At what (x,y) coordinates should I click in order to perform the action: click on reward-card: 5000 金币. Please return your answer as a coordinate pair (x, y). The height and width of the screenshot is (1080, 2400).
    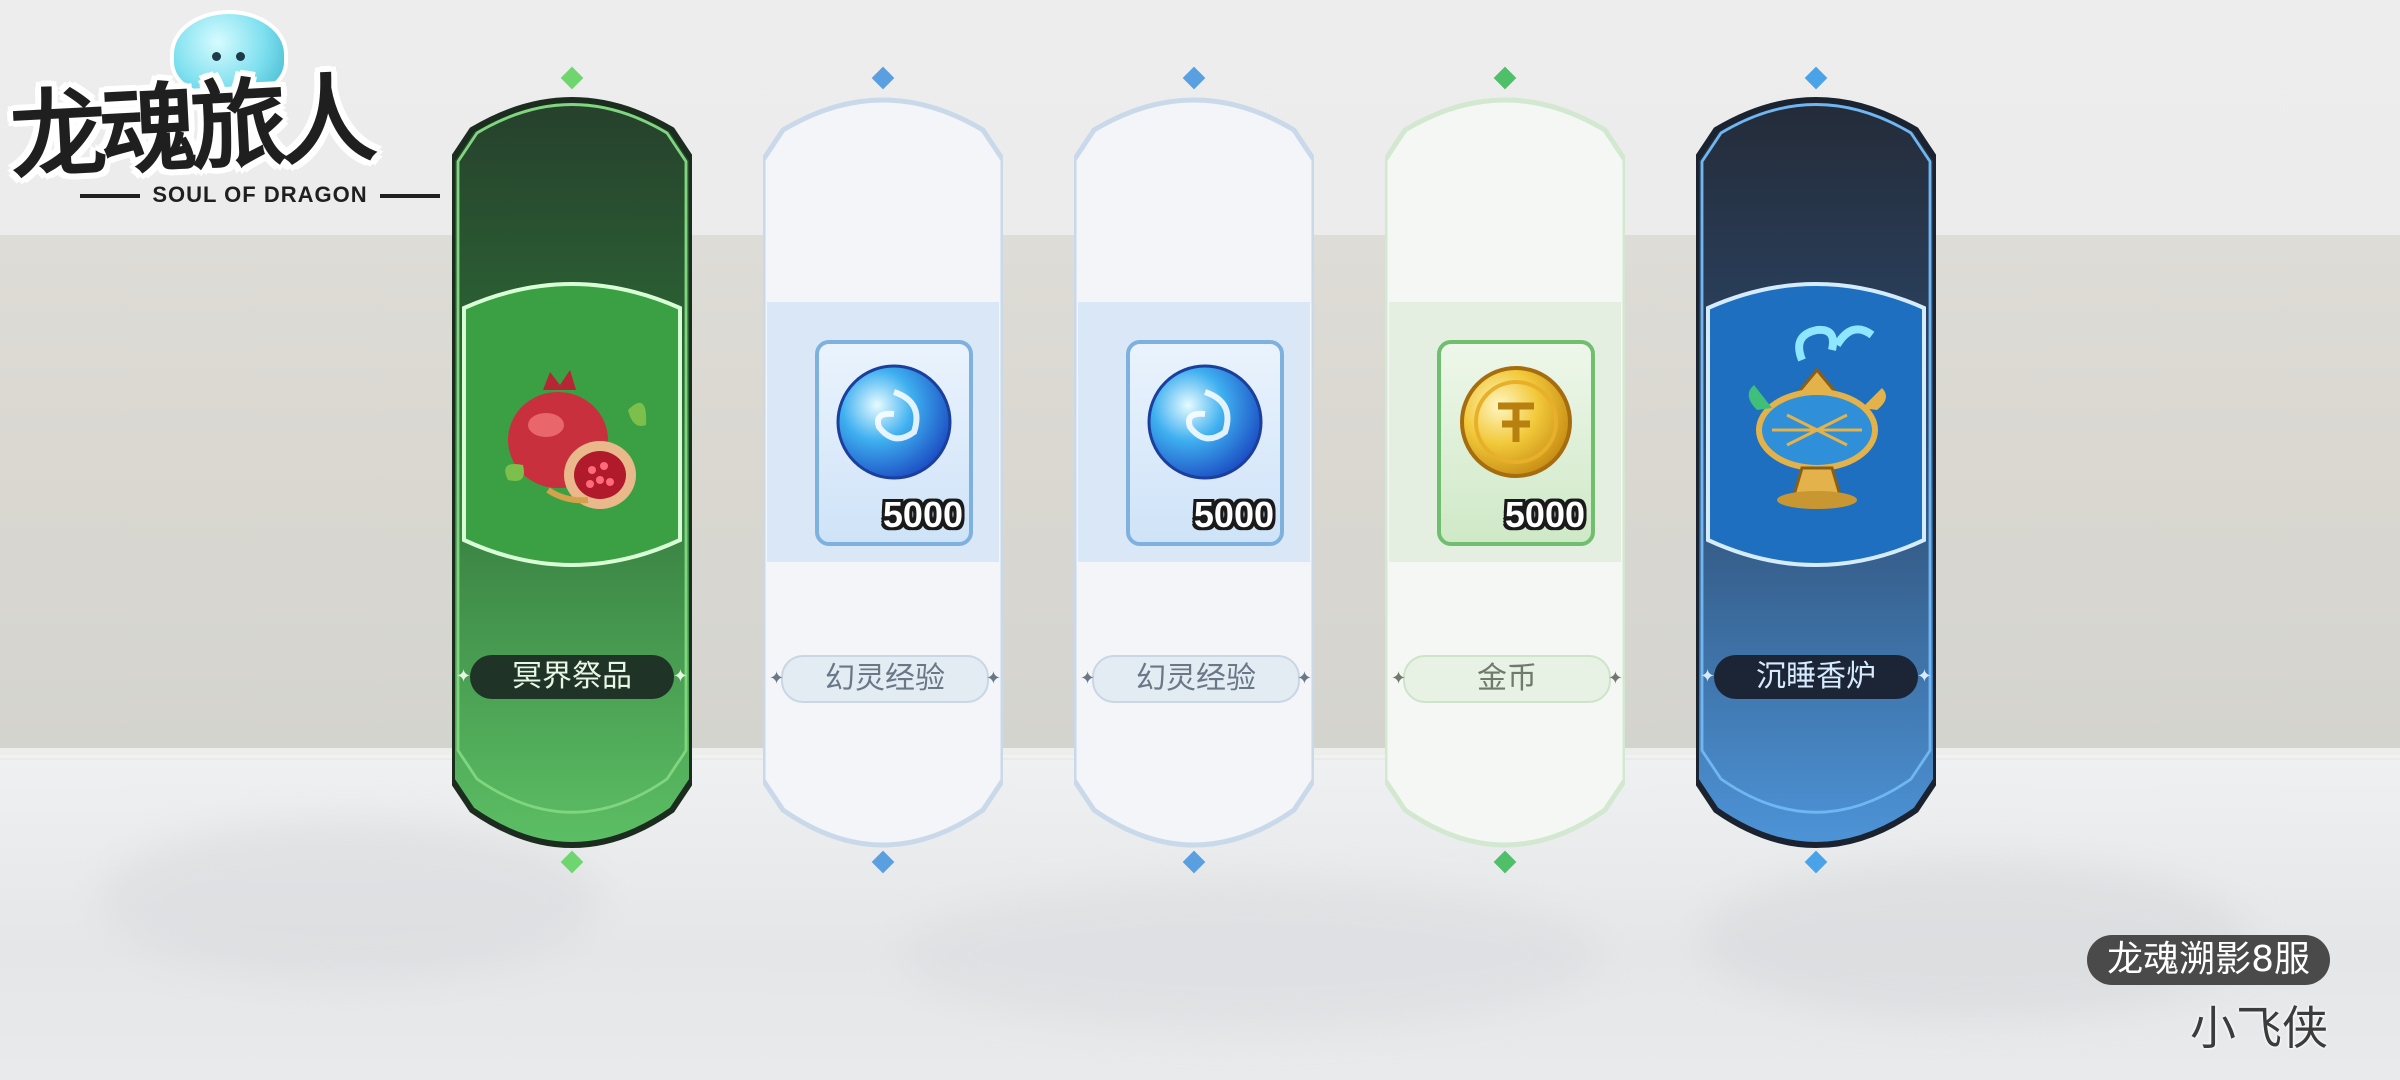
    Looking at the image, I should click on (1505, 470).